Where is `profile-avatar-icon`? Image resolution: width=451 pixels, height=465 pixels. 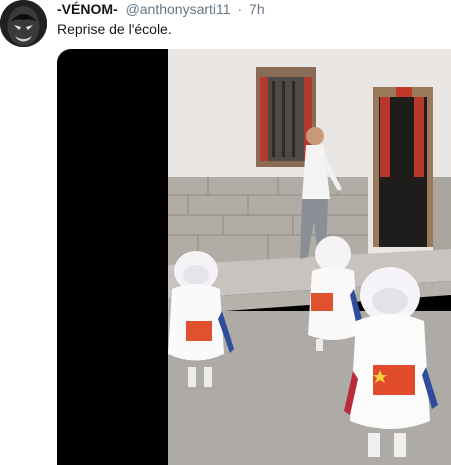
profile-avatar-icon is located at coordinates (23, 23).